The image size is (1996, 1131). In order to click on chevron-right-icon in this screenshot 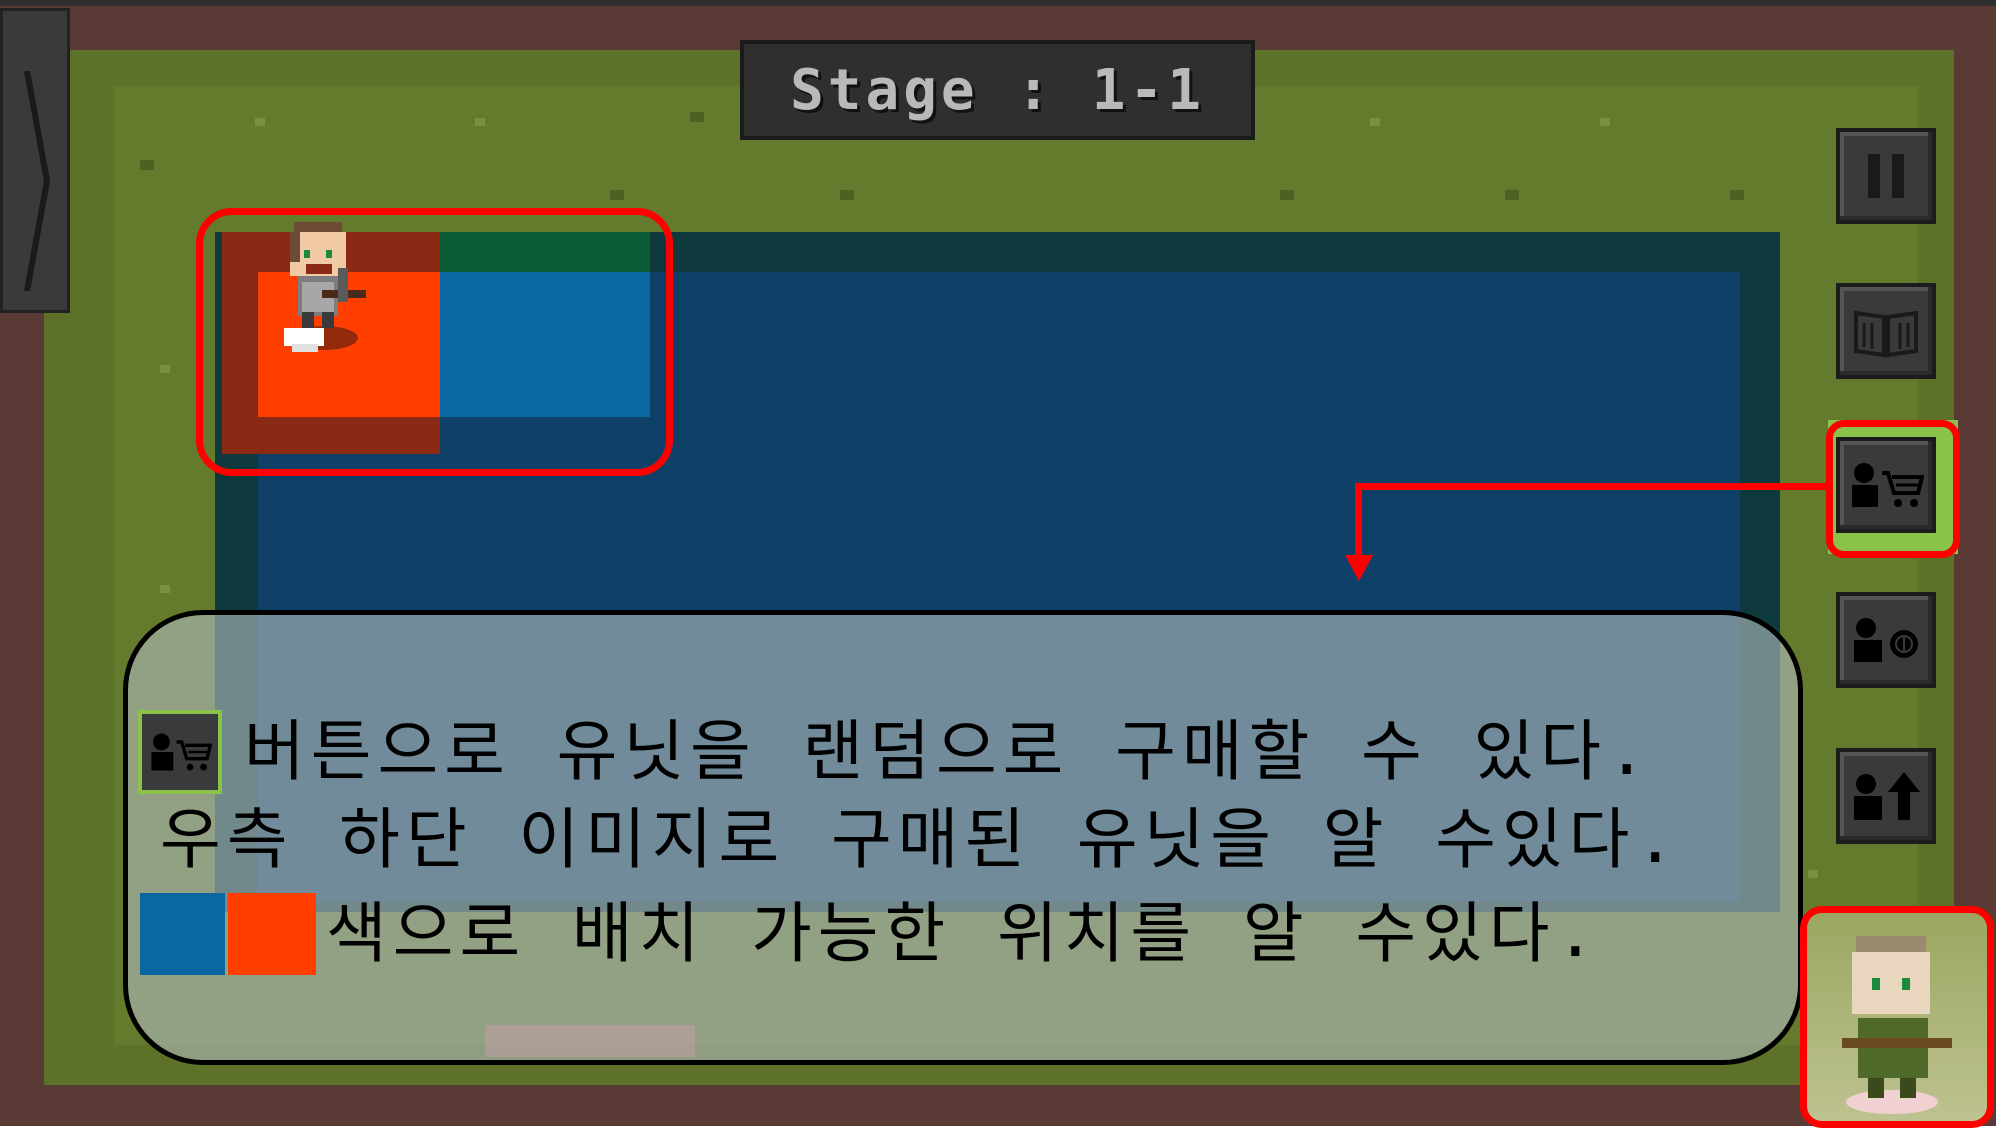, I will do `click(37, 181)`.